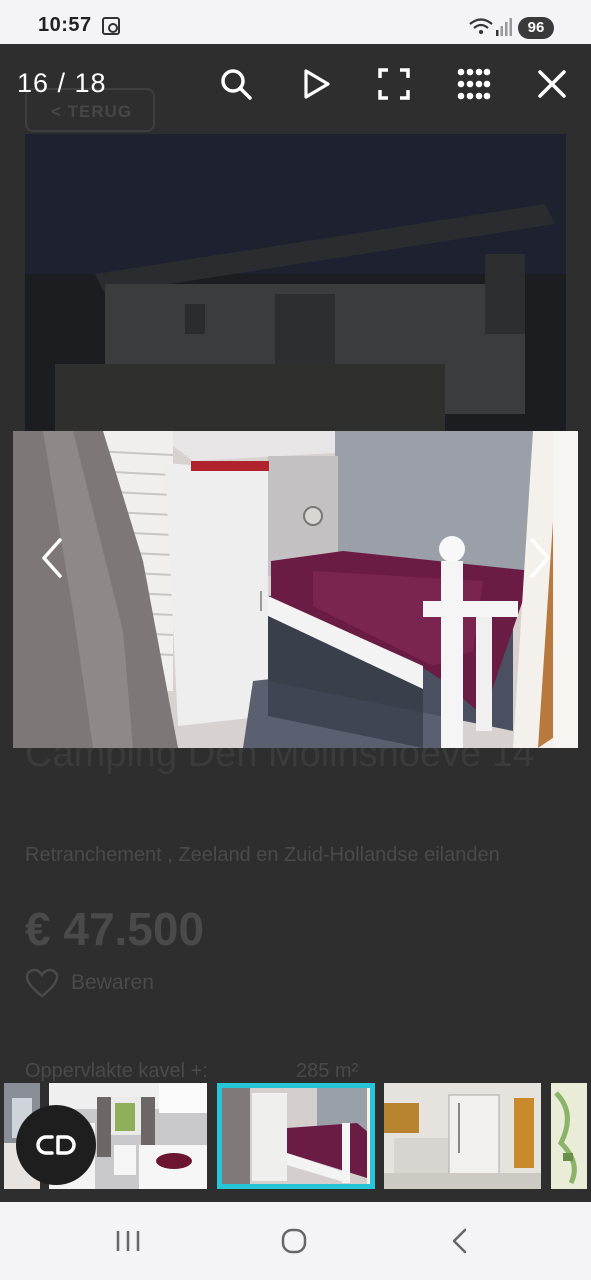  I want to click on status-bar: 10:57 96, so click(295, 22).